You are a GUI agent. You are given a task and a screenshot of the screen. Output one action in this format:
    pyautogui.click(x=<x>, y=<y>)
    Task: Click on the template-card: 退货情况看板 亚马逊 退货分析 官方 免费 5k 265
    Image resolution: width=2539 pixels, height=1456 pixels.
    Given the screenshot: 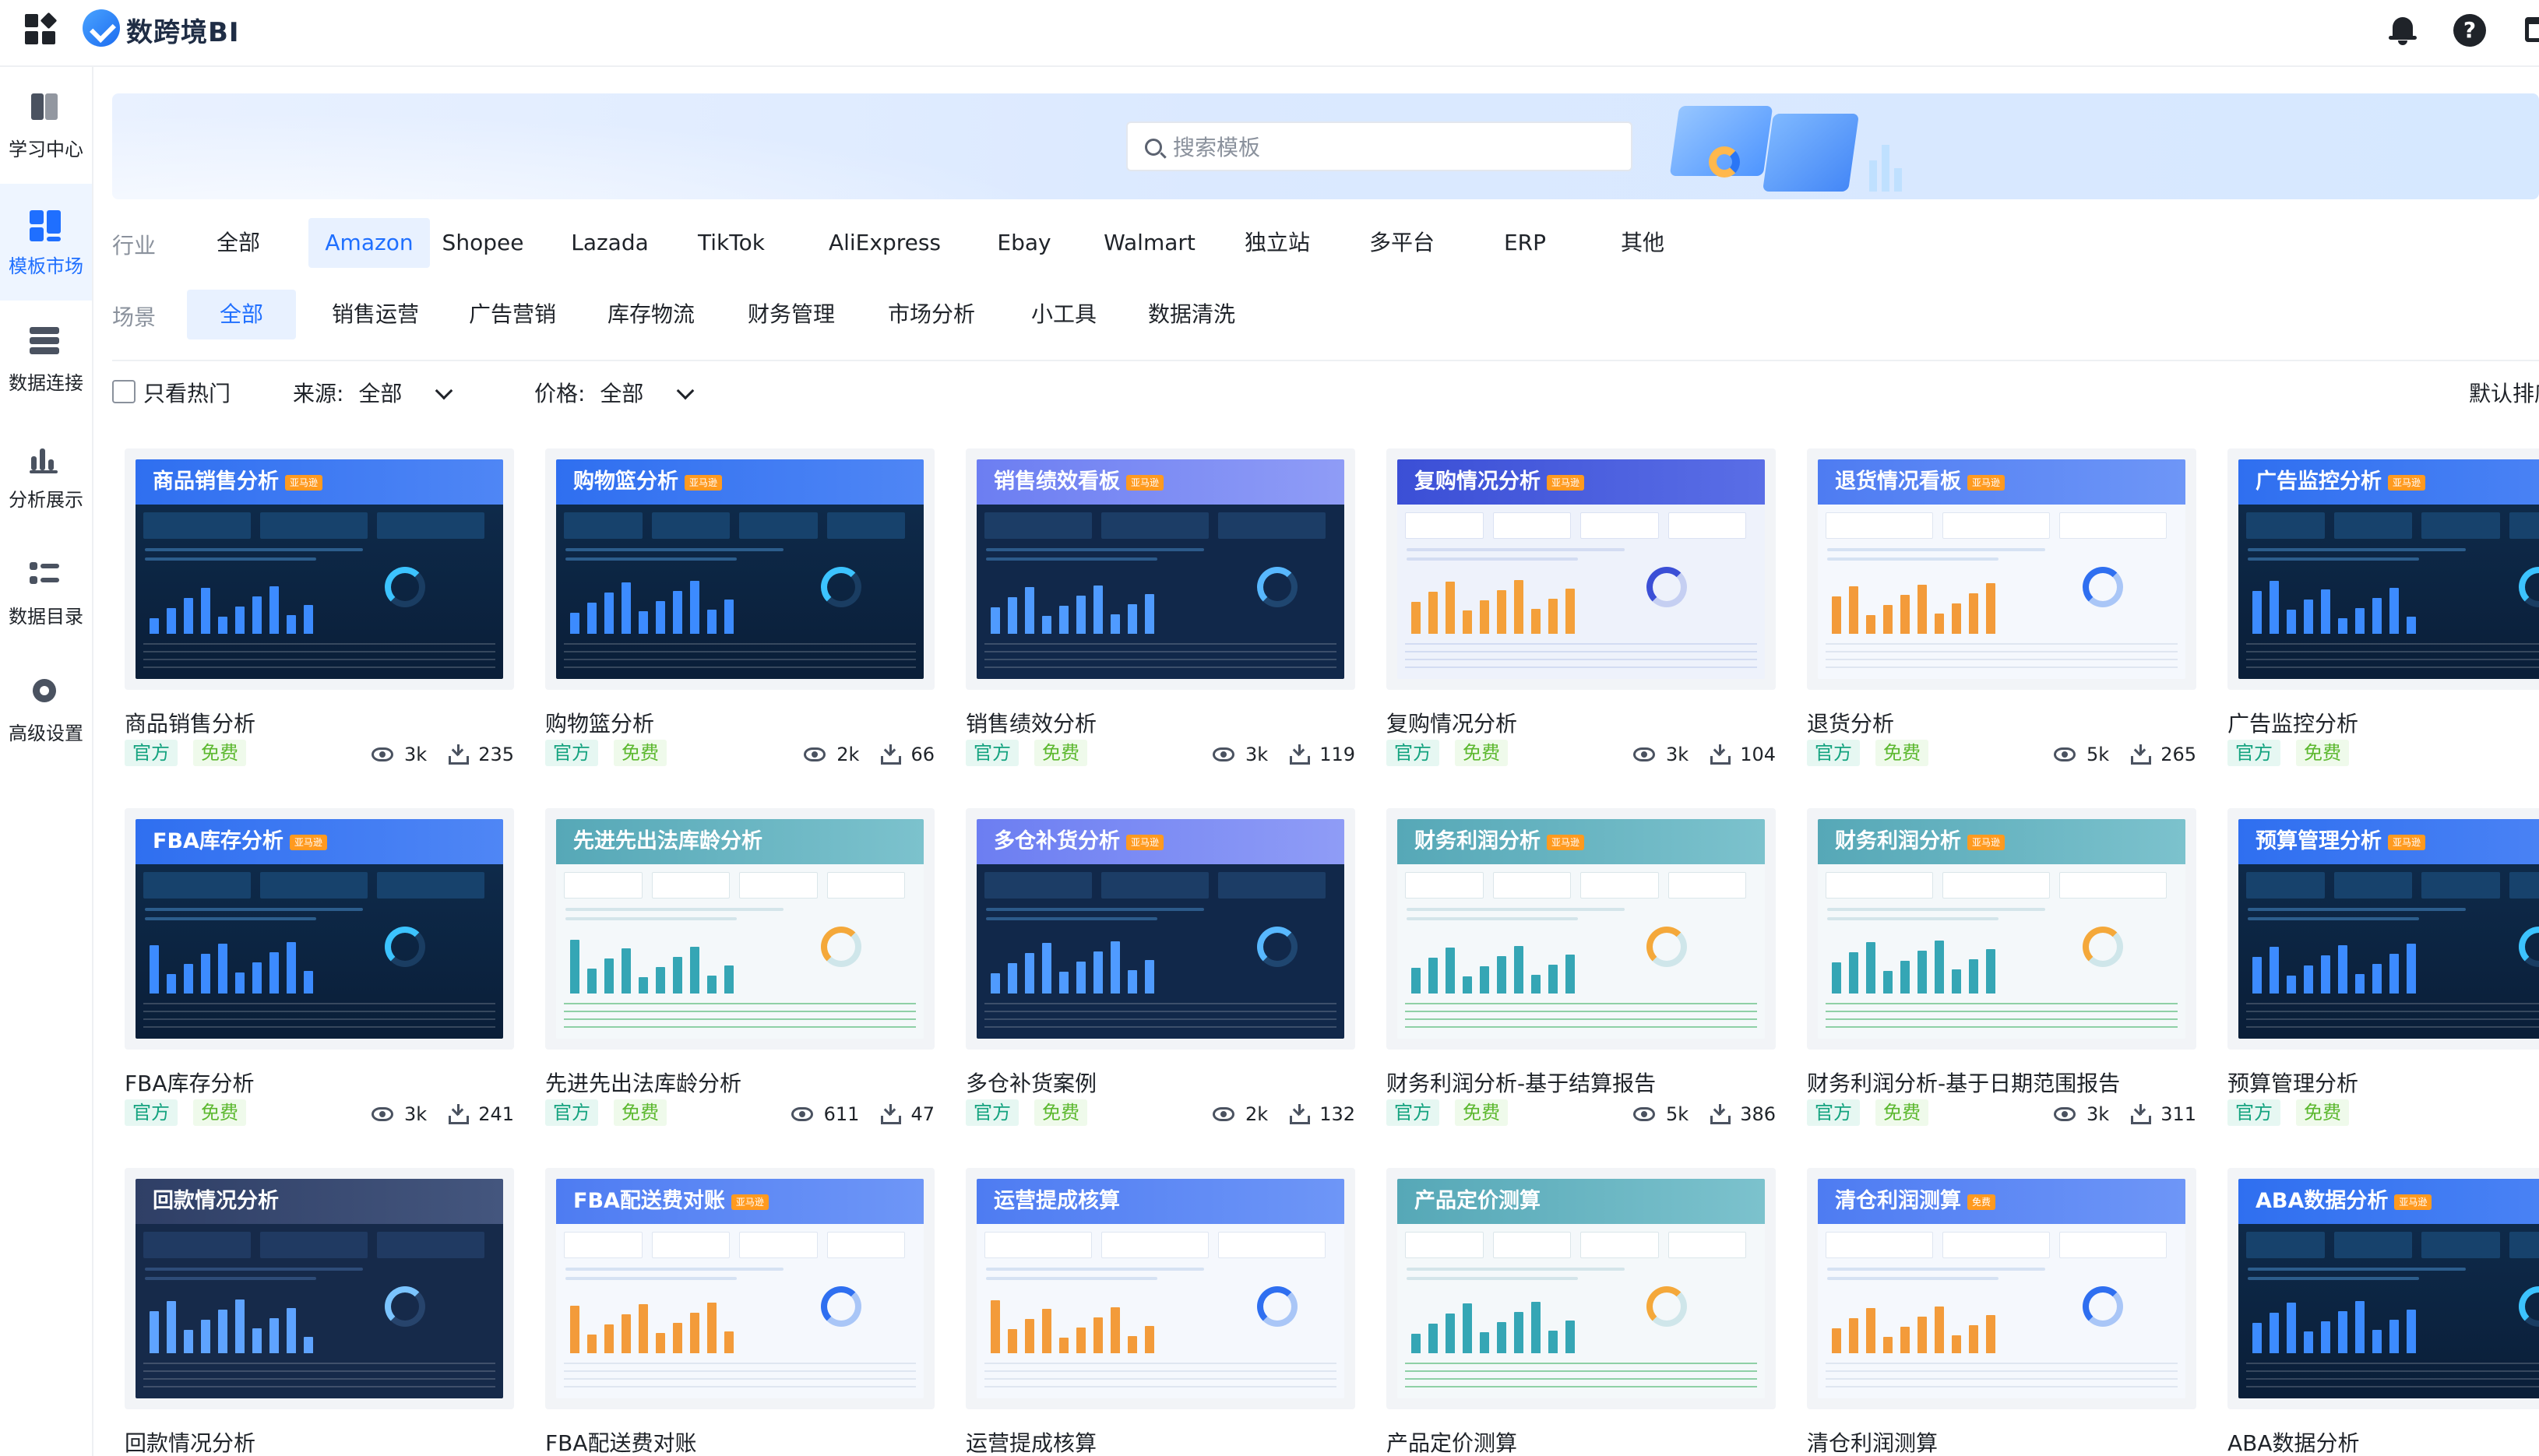 What is the action you would take?
    pyautogui.click(x=2001, y=611)
    